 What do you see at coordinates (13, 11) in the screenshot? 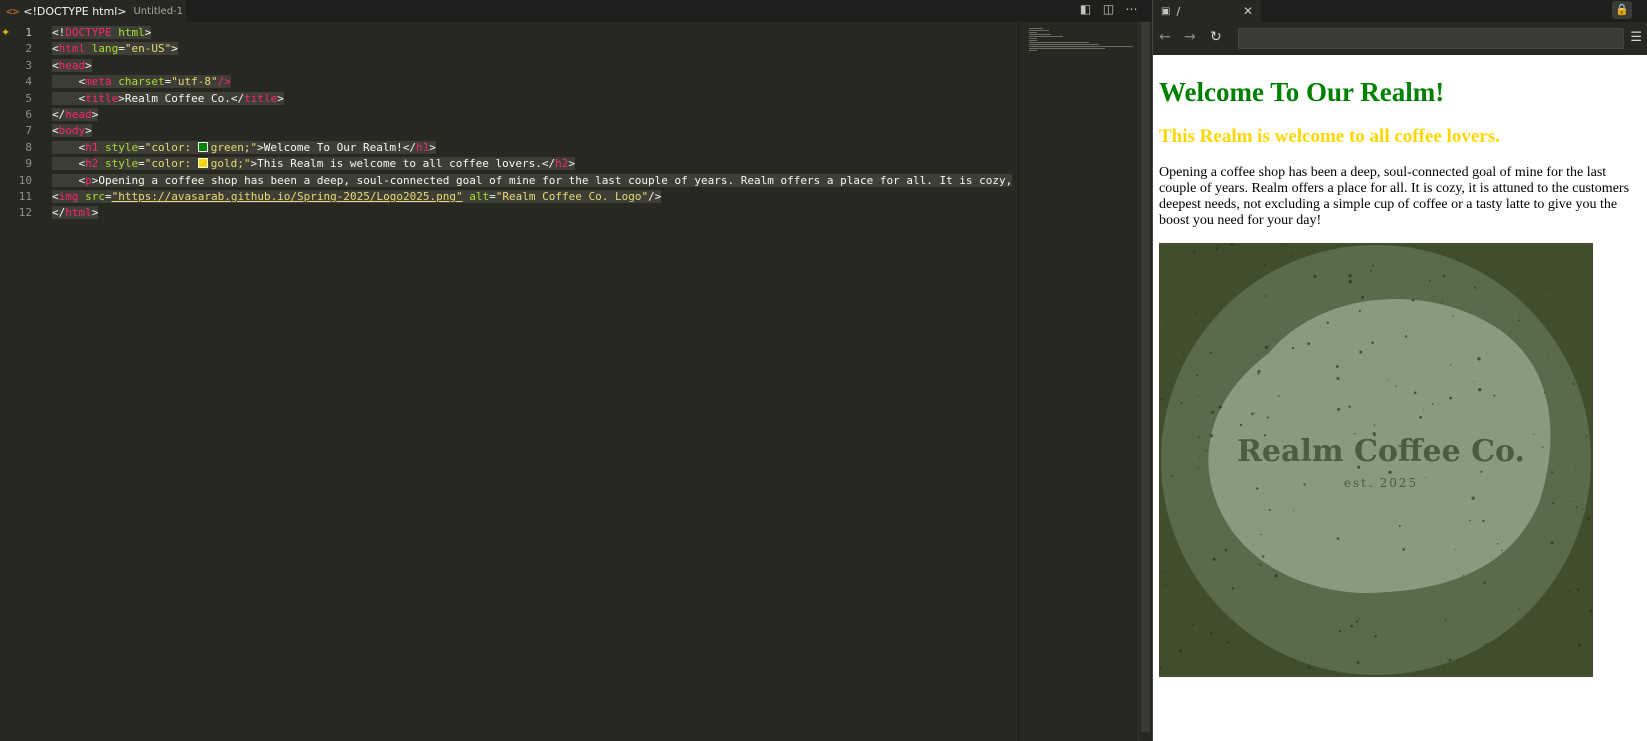
I see `html-file-icon: <>` at bounding box center [13, 11].